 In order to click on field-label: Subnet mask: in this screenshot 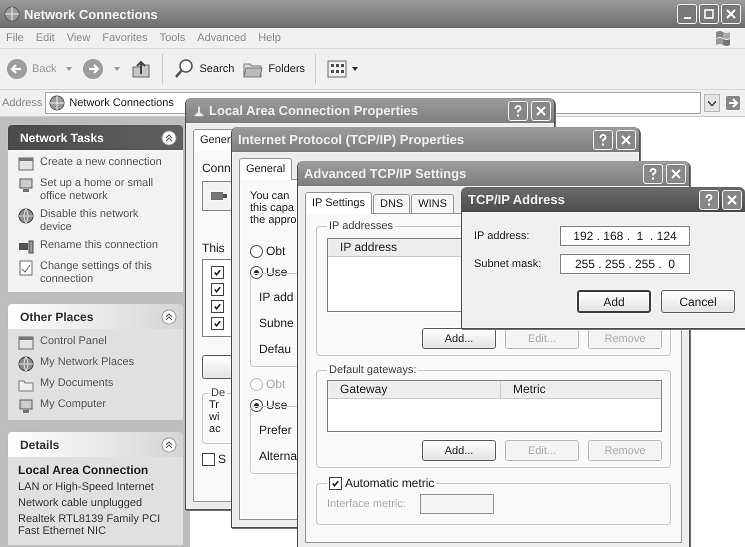, I will do `click(508, 264)`.